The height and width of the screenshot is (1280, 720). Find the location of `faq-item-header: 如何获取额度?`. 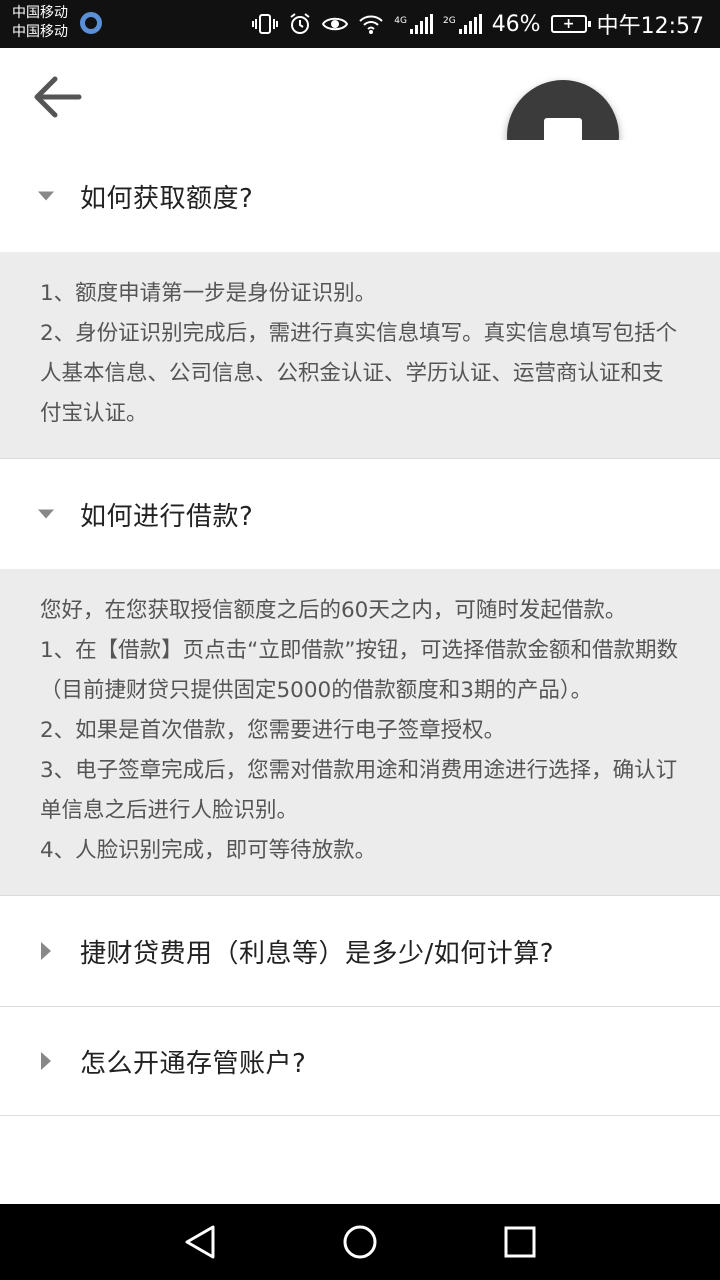

faq-item-header: 如何获取额度? is located at coordinates (360, 196).